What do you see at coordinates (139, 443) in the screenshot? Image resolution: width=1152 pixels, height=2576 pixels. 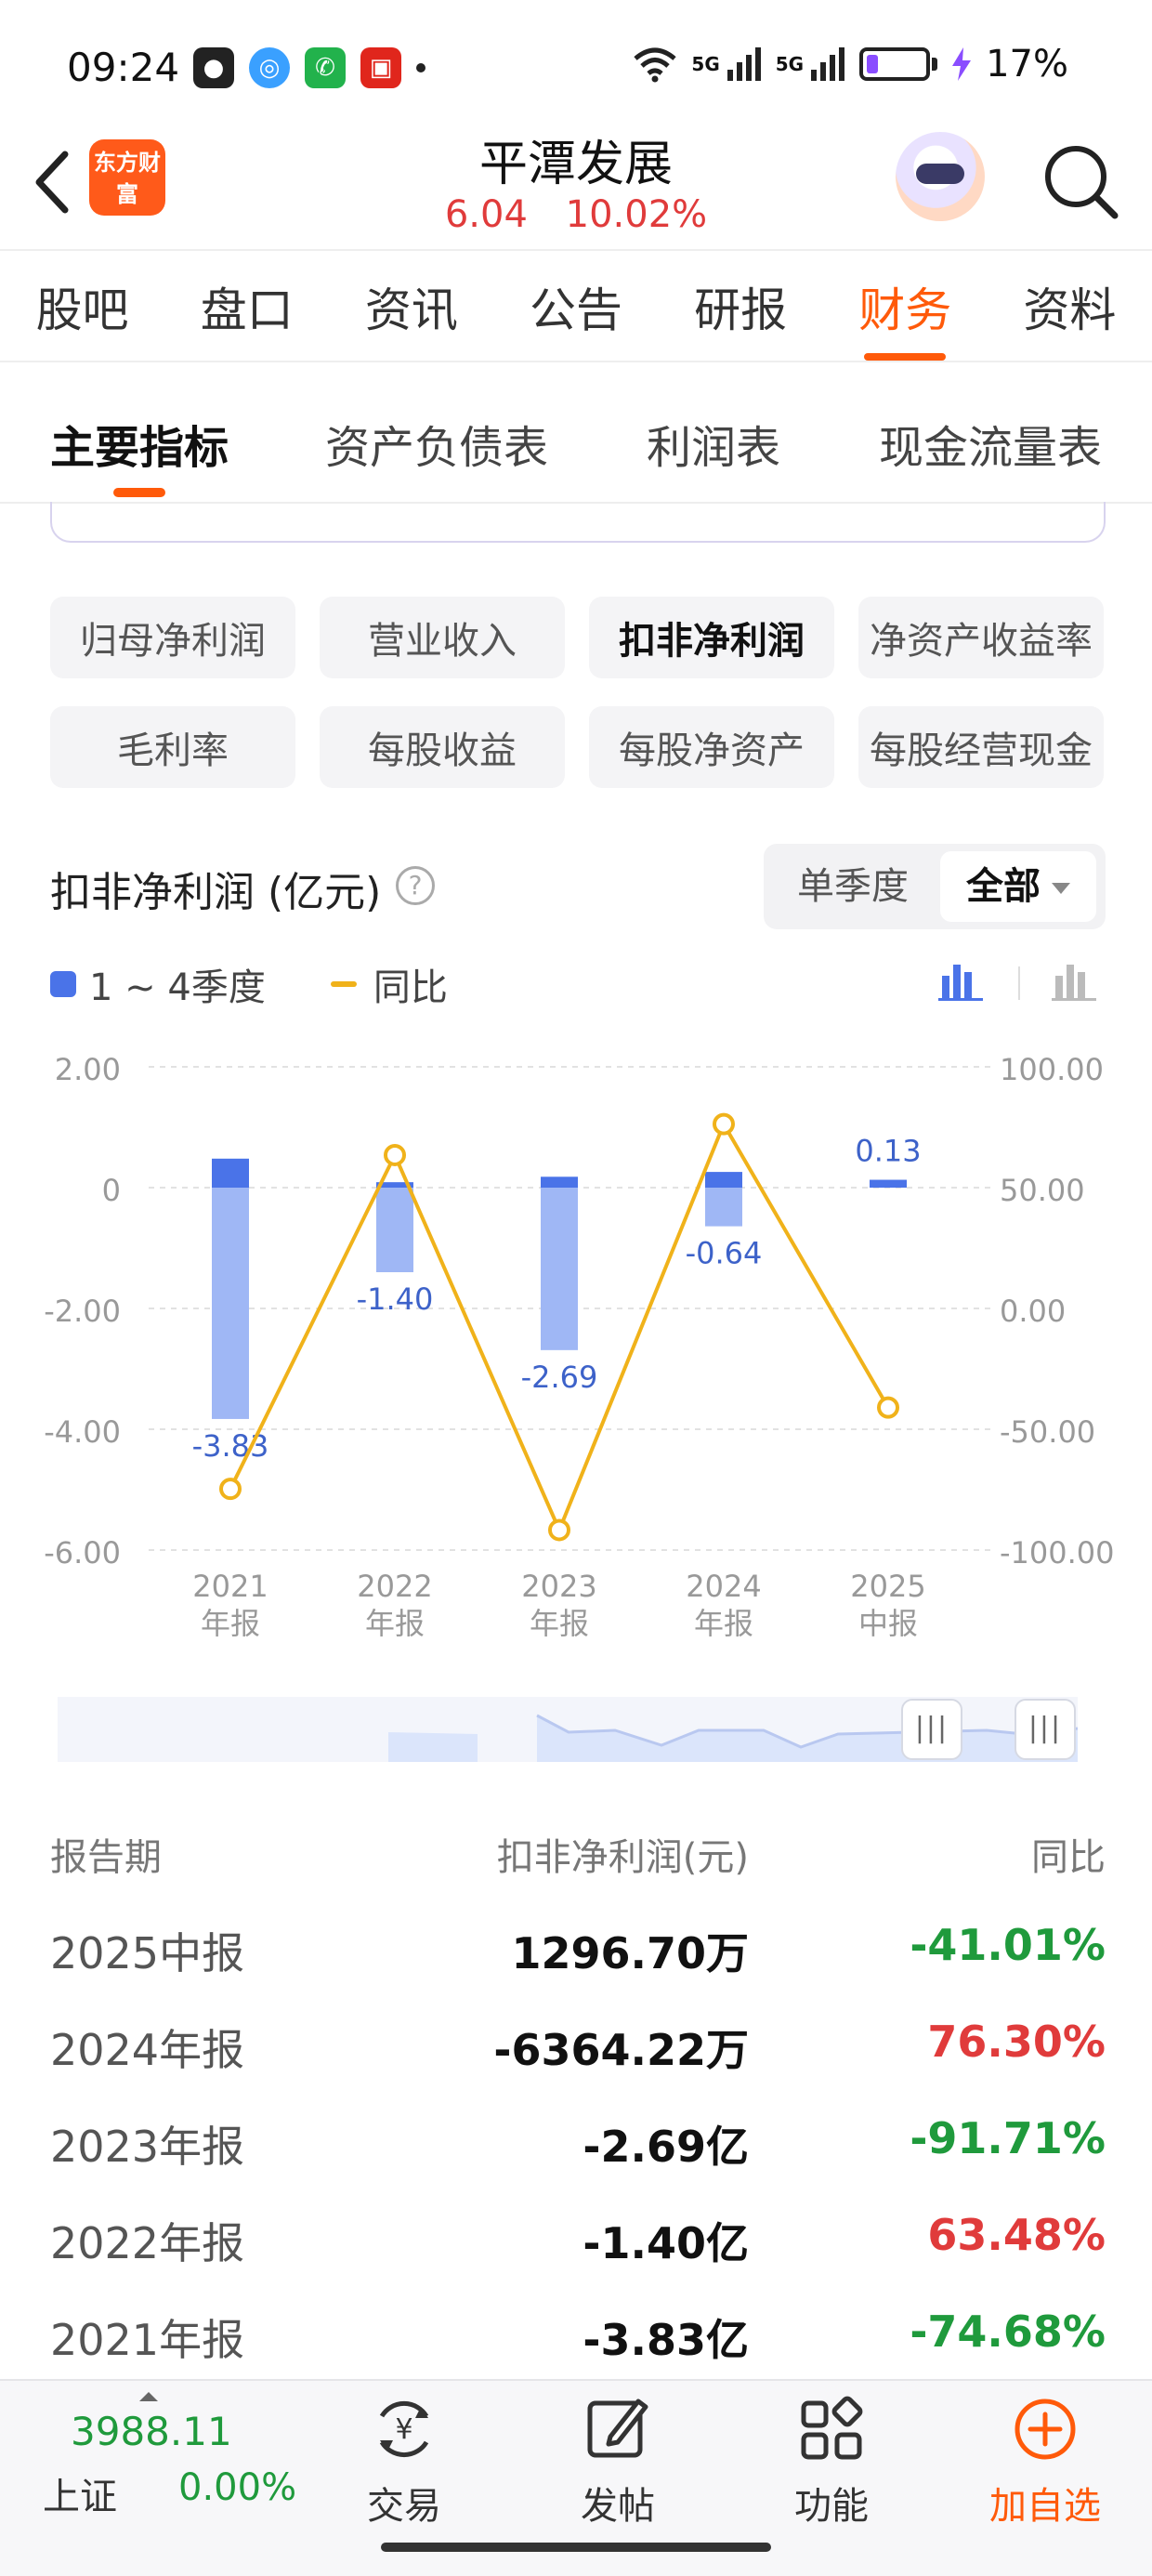 I see `subtab-key-indicators: 主要指标` at bounding box center [139, 443].